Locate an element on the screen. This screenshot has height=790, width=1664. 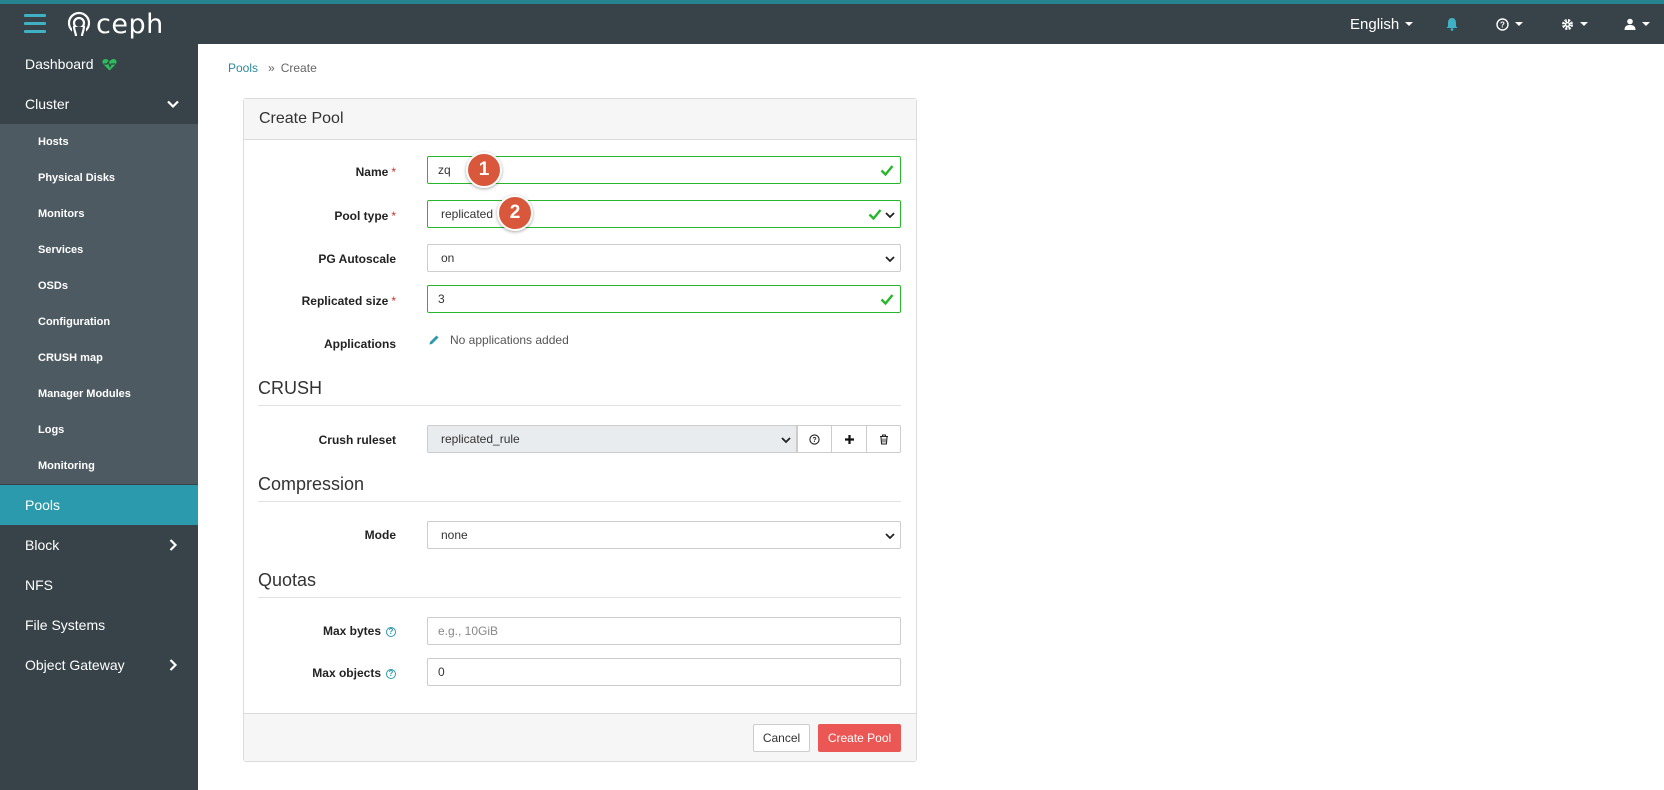
compression-mode-label: Mode is located at coordinates (380, 535).